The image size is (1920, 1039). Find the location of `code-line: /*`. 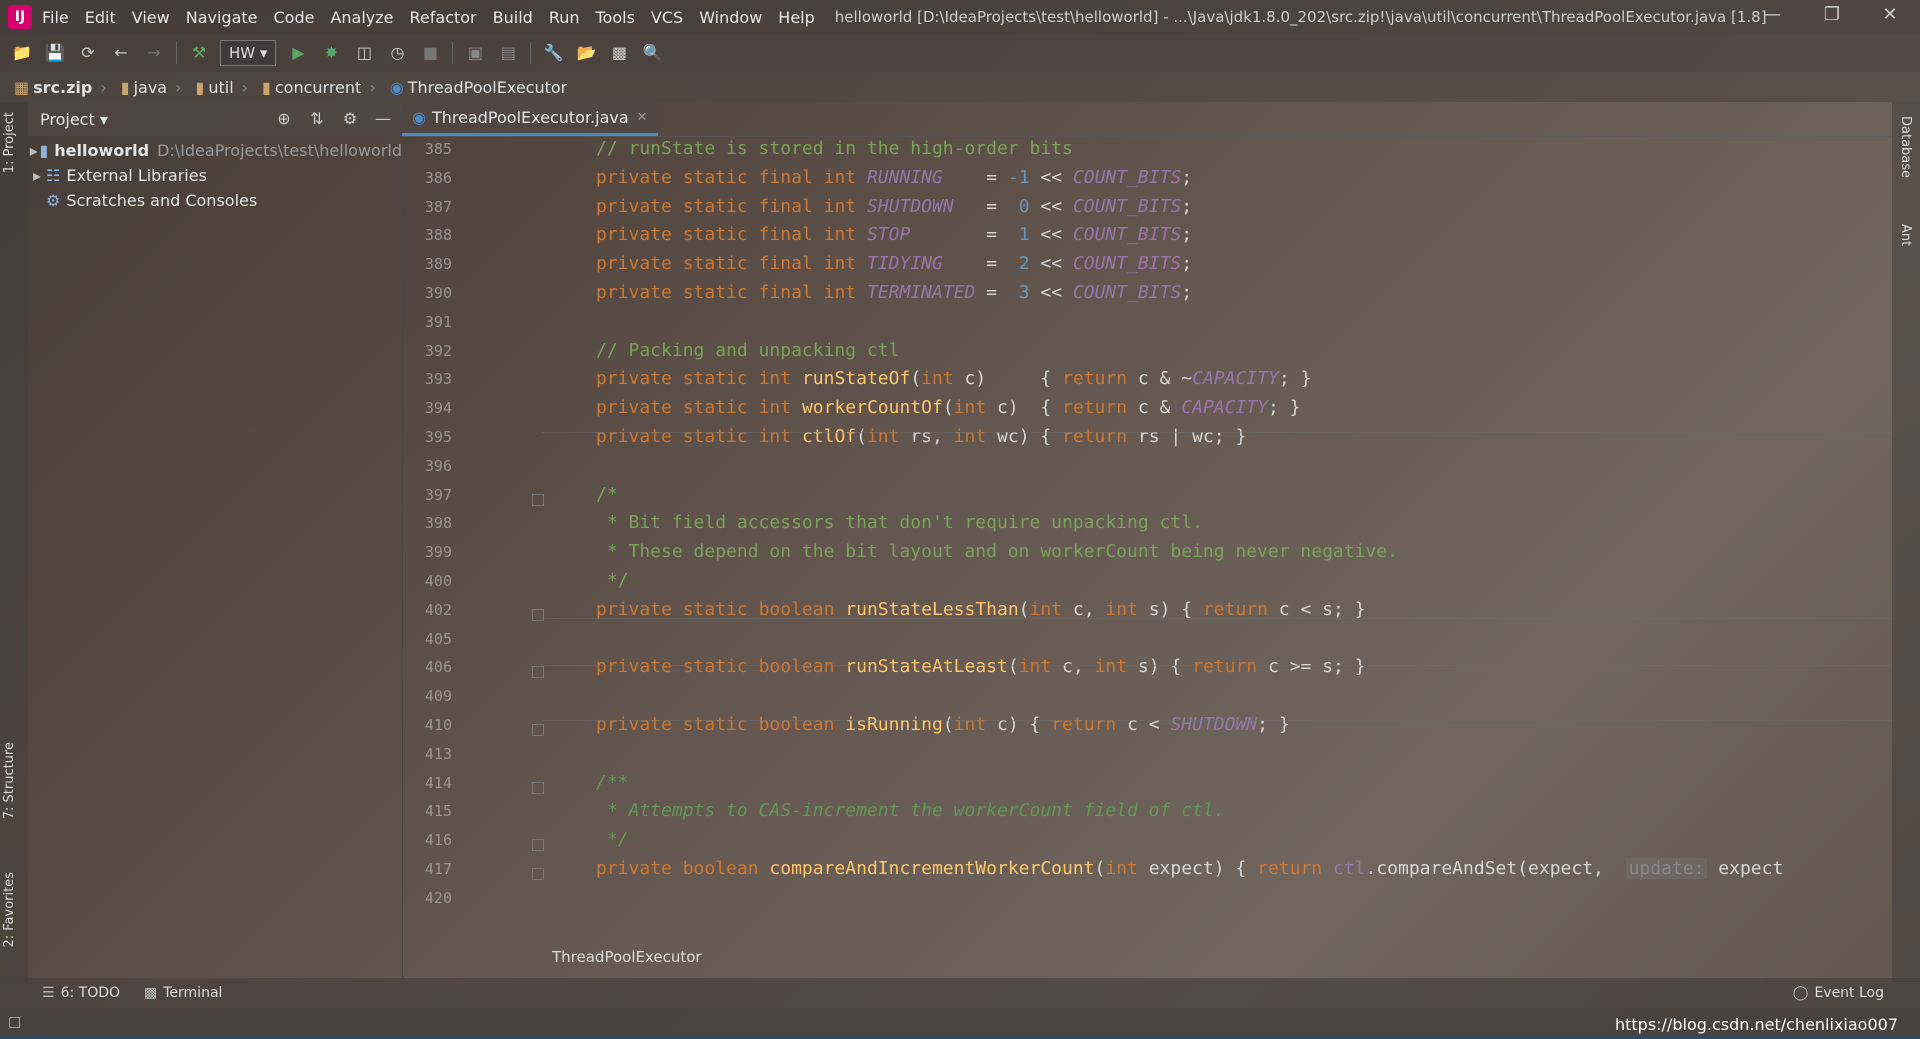

code-line: /* is located at coordinates (607, 495).